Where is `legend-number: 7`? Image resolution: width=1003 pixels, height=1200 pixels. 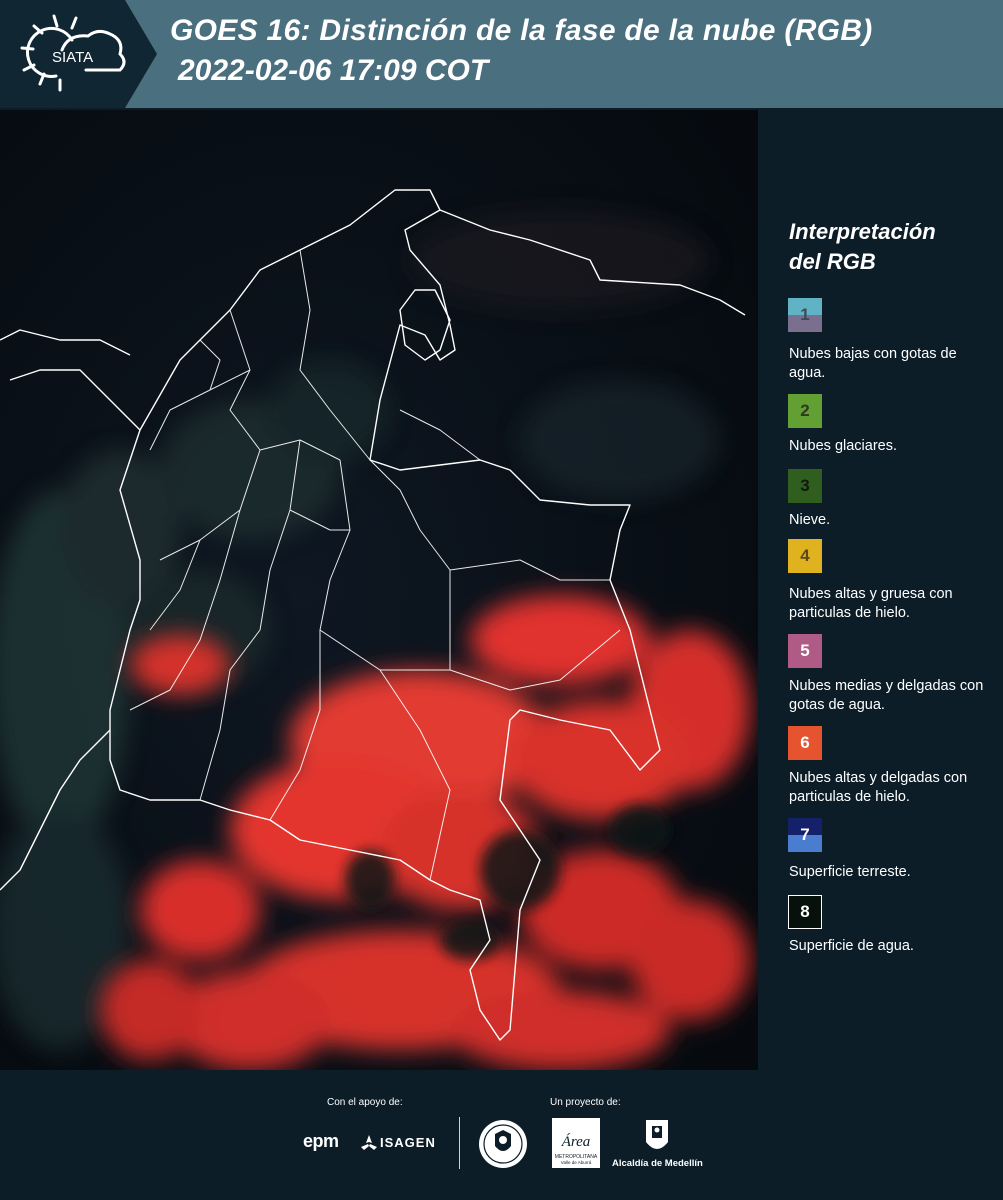
legend-number: 7 is located at coordinates (805, 834).